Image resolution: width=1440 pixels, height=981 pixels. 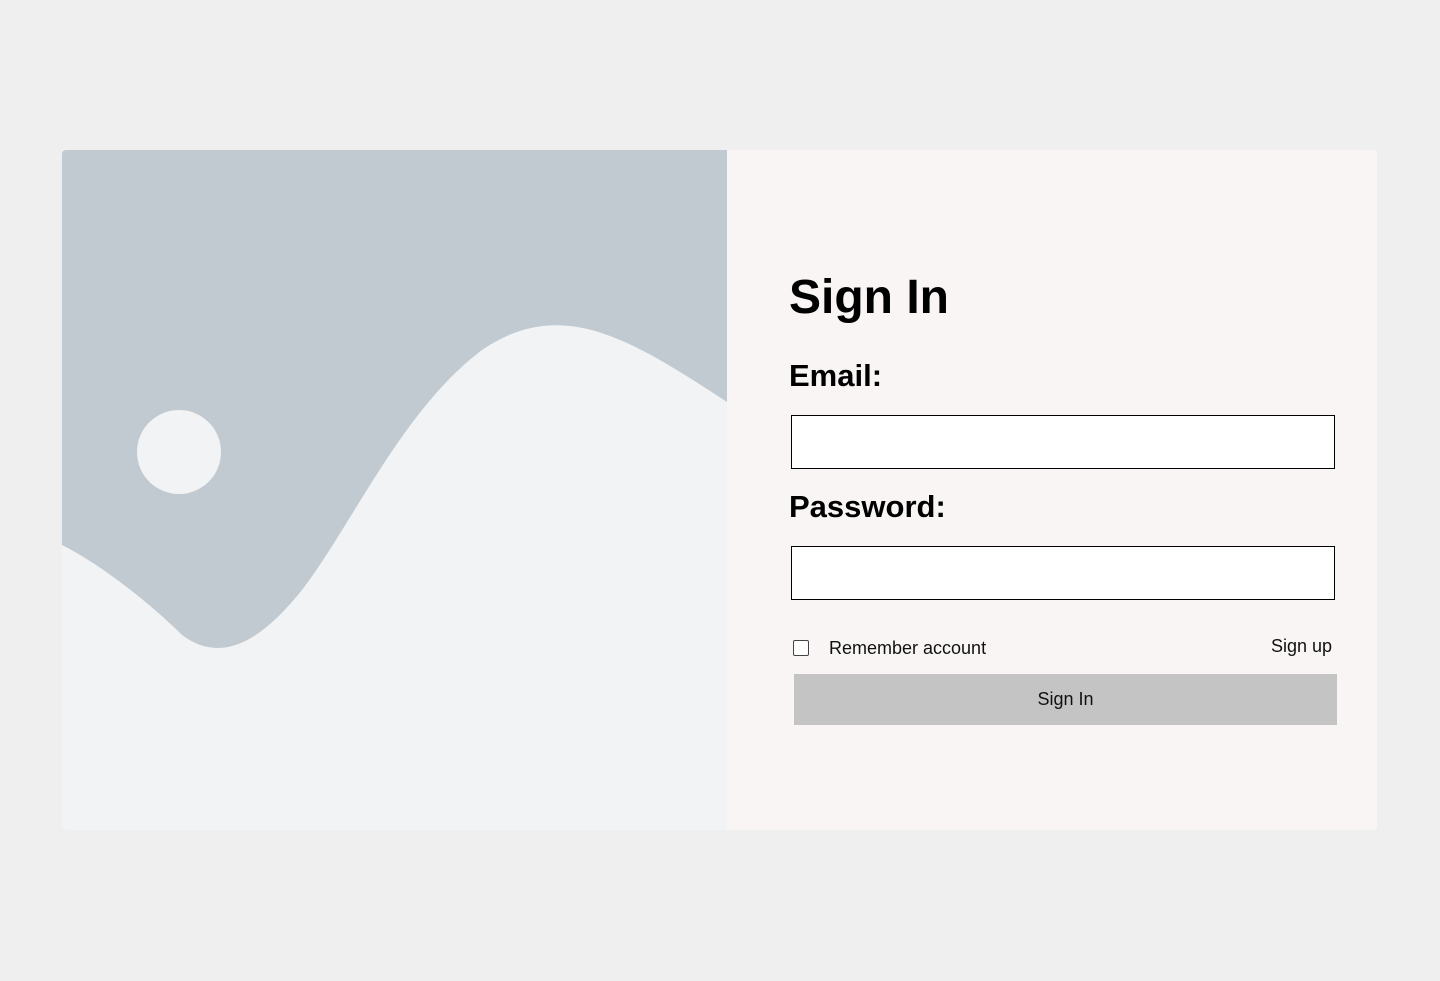 What do you see at coordinates (867, 506) in the screenshot?
I see `password-label: Password:` at bounding box center [867, 506].